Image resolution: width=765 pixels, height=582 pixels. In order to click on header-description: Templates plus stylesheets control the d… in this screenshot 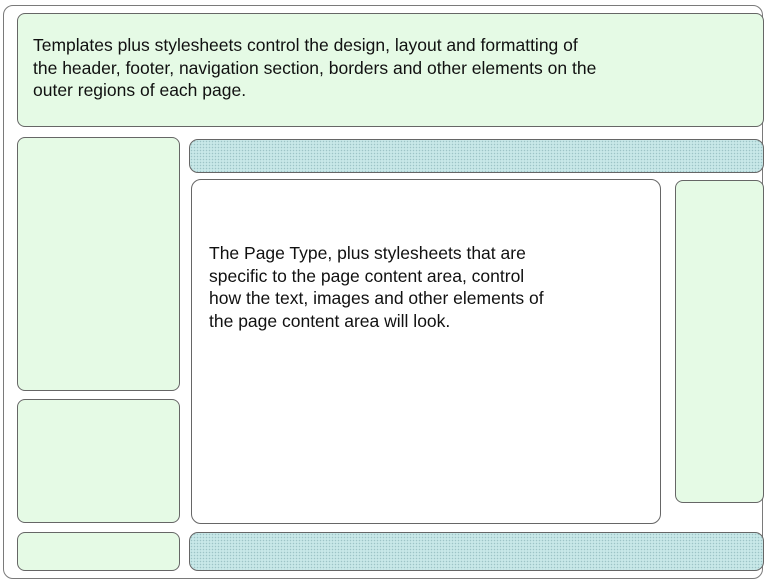, I will do `click(315, 67)`.